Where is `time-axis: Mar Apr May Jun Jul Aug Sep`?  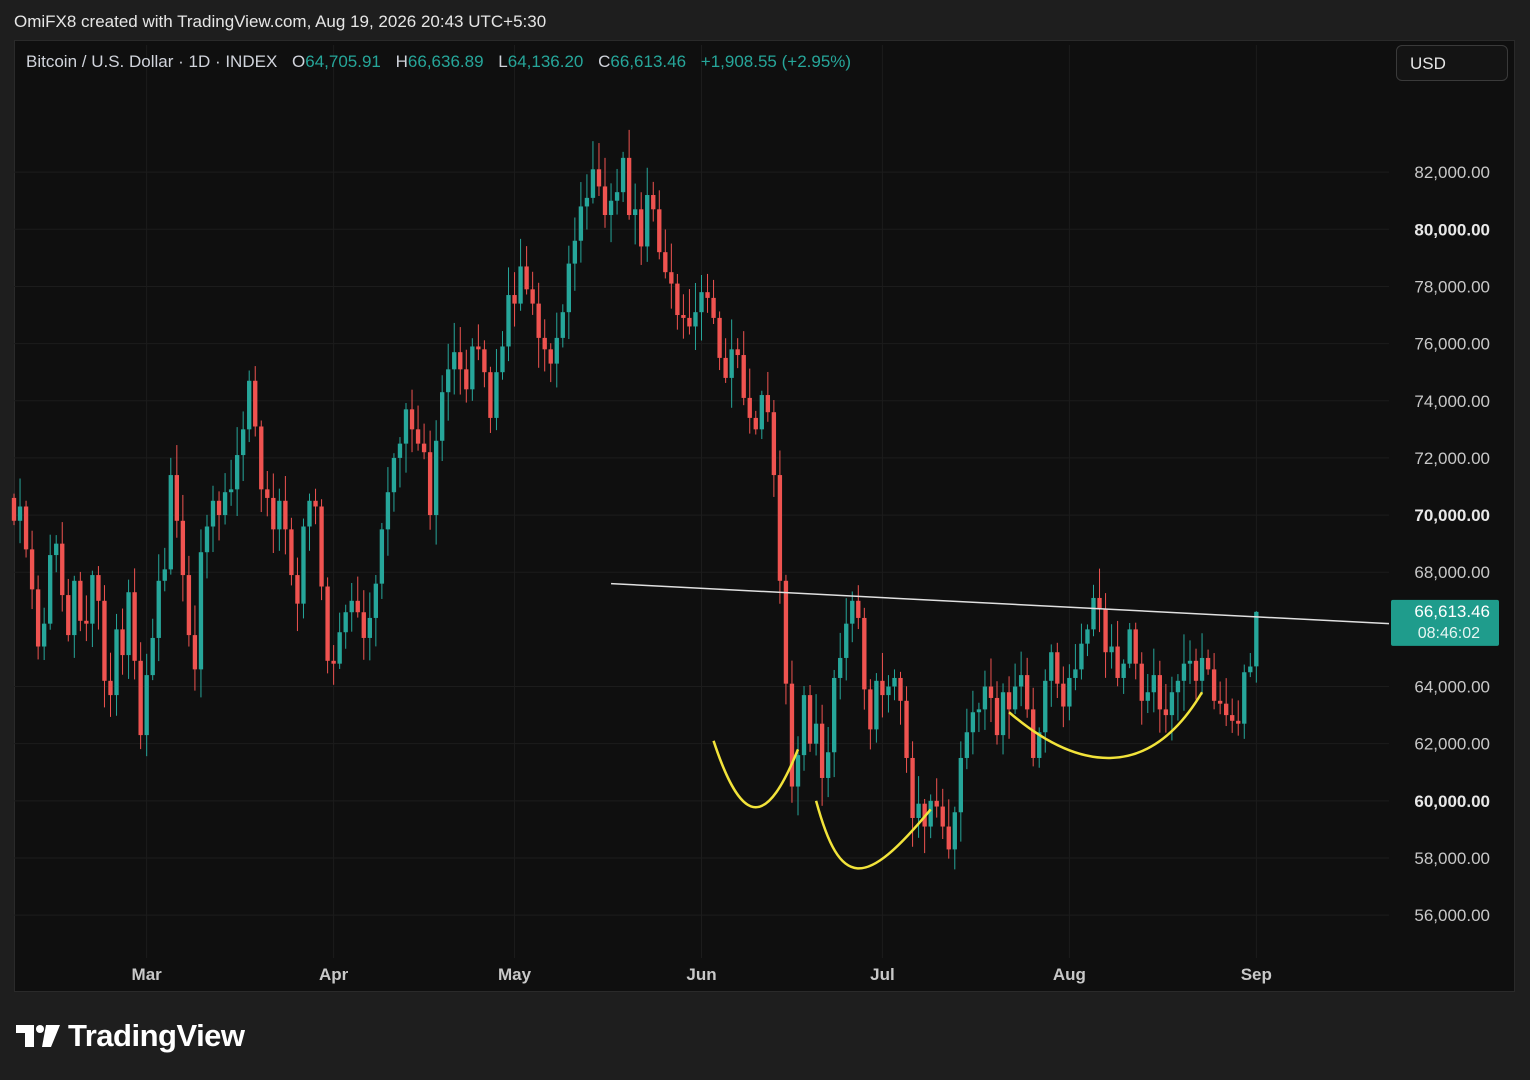
time-axis: Mar Apr May Jun Jul Aug Sep is located at coordinates (702, 974).